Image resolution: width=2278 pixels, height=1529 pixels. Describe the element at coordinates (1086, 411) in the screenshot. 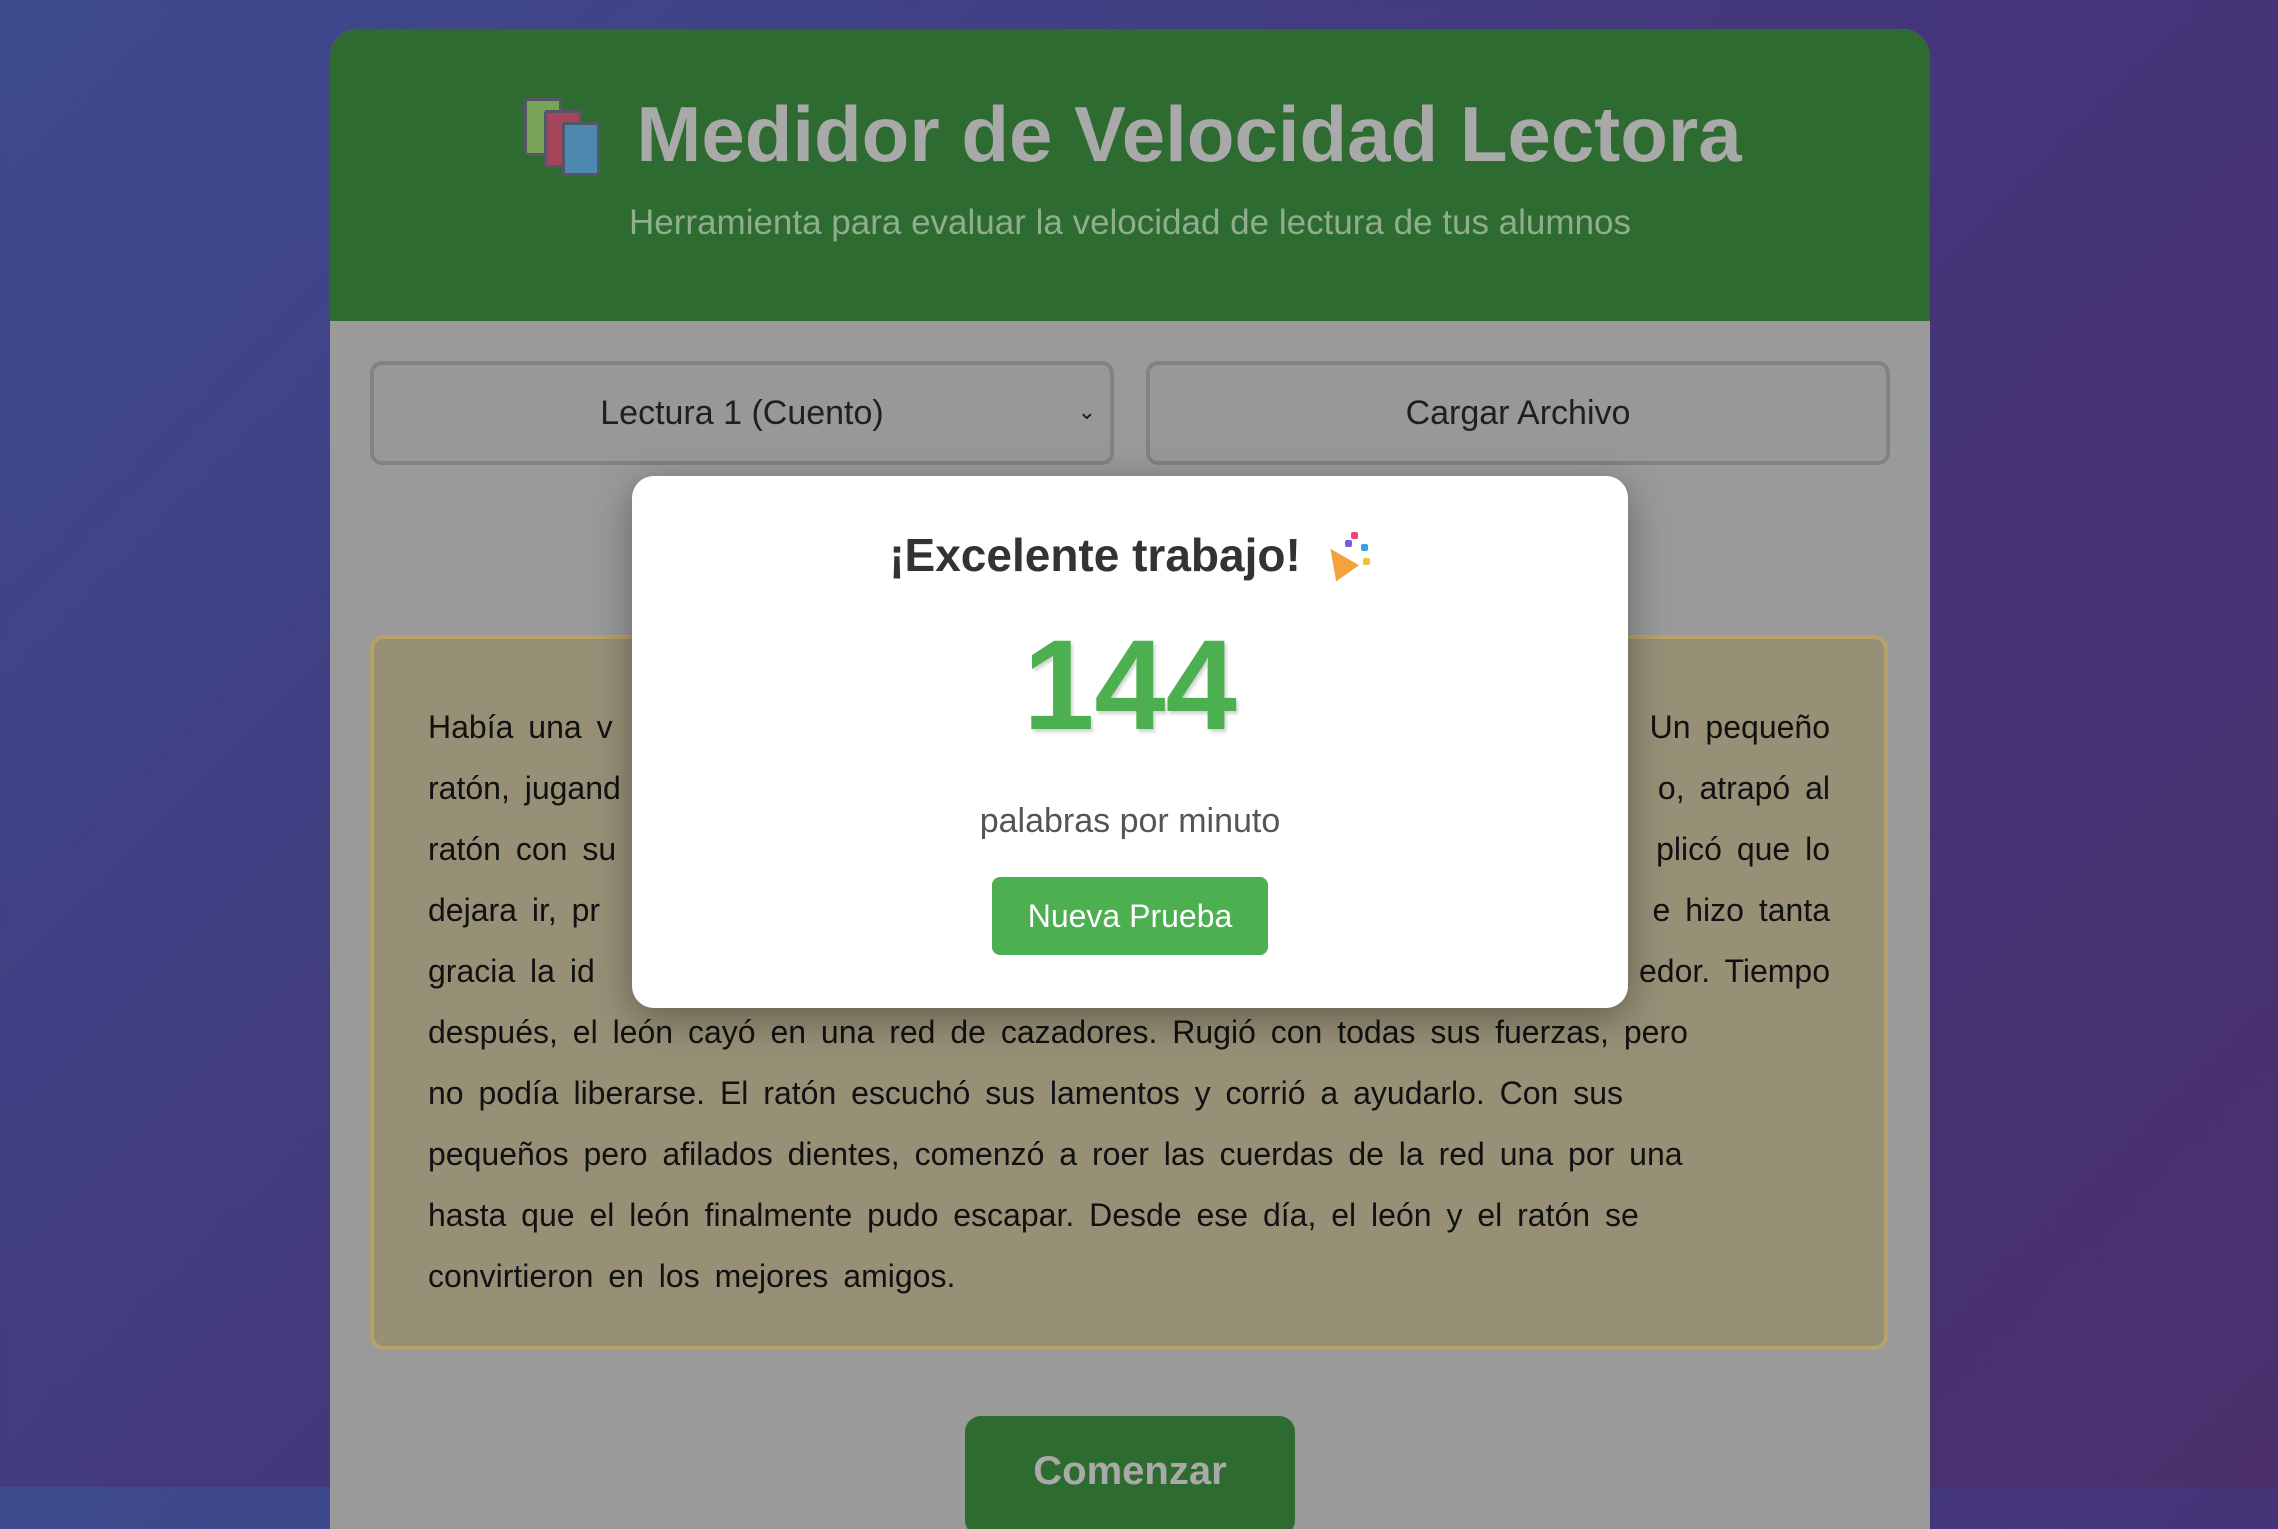

I see `chevron-down-icon: ⌄` at that location.